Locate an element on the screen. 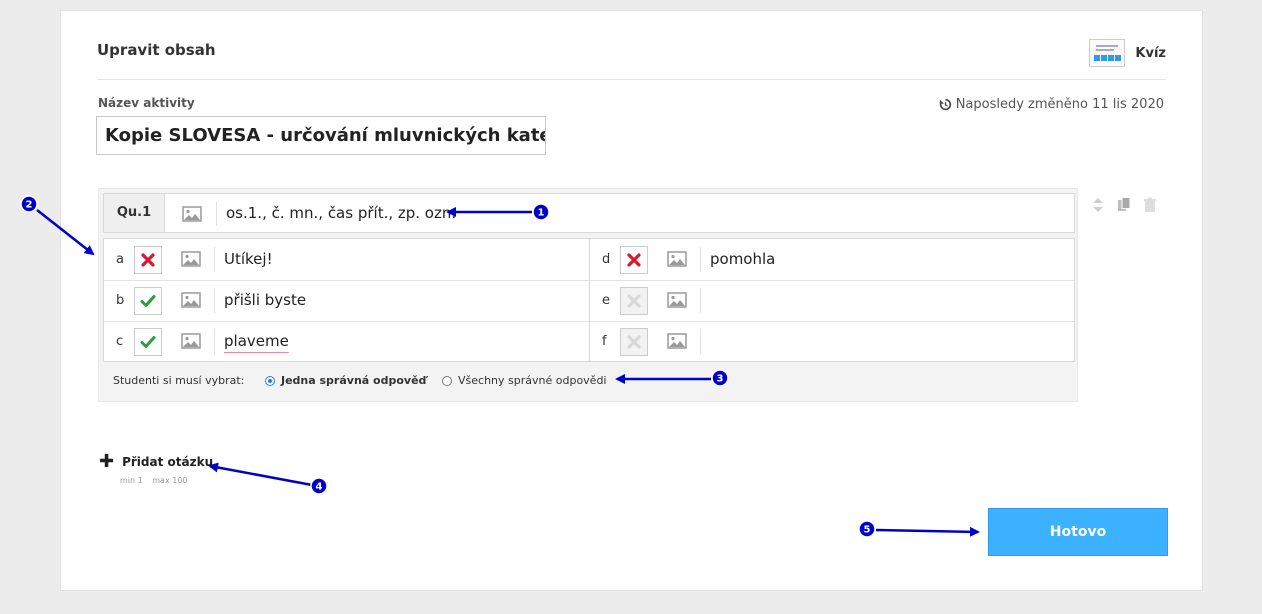  copy-icon is located at coordinates (1124, 205).